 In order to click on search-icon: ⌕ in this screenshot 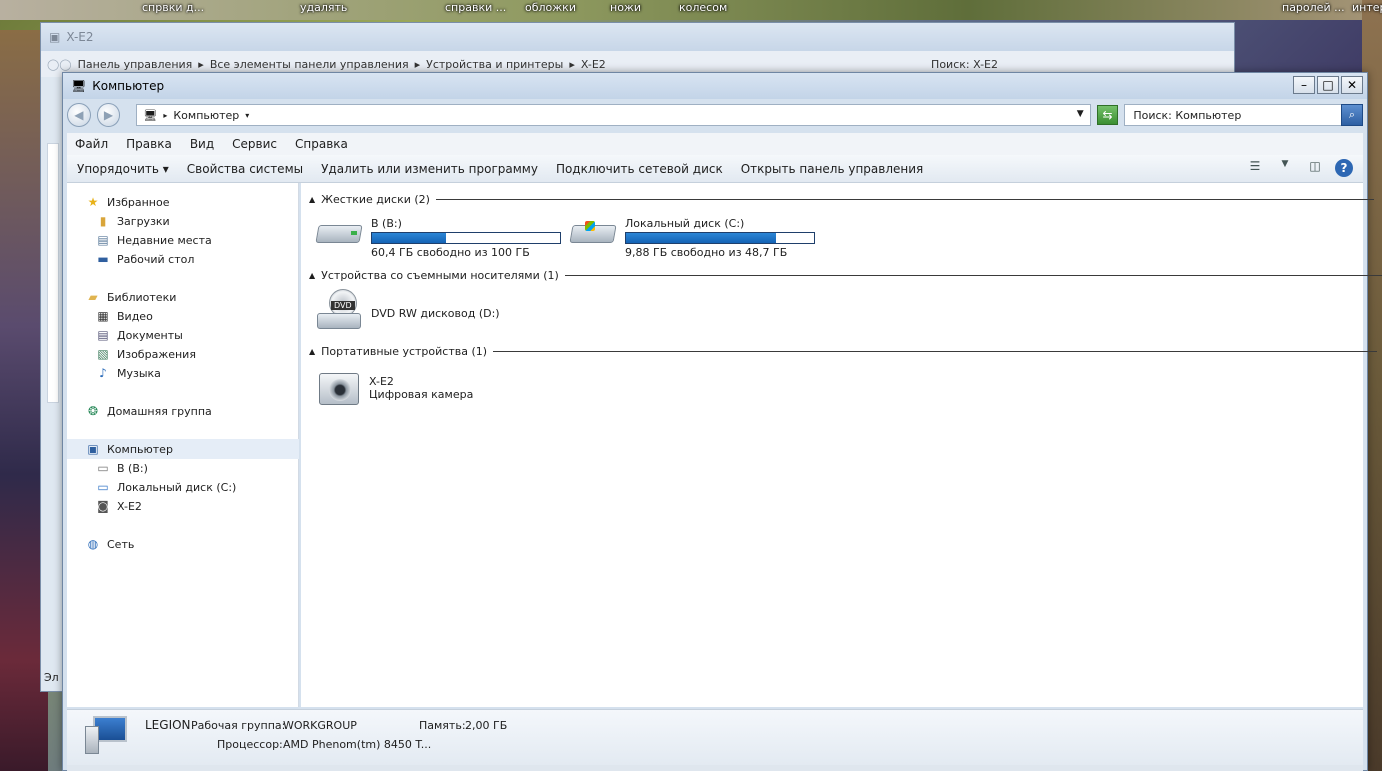, I will do `click(1352, 114)`.